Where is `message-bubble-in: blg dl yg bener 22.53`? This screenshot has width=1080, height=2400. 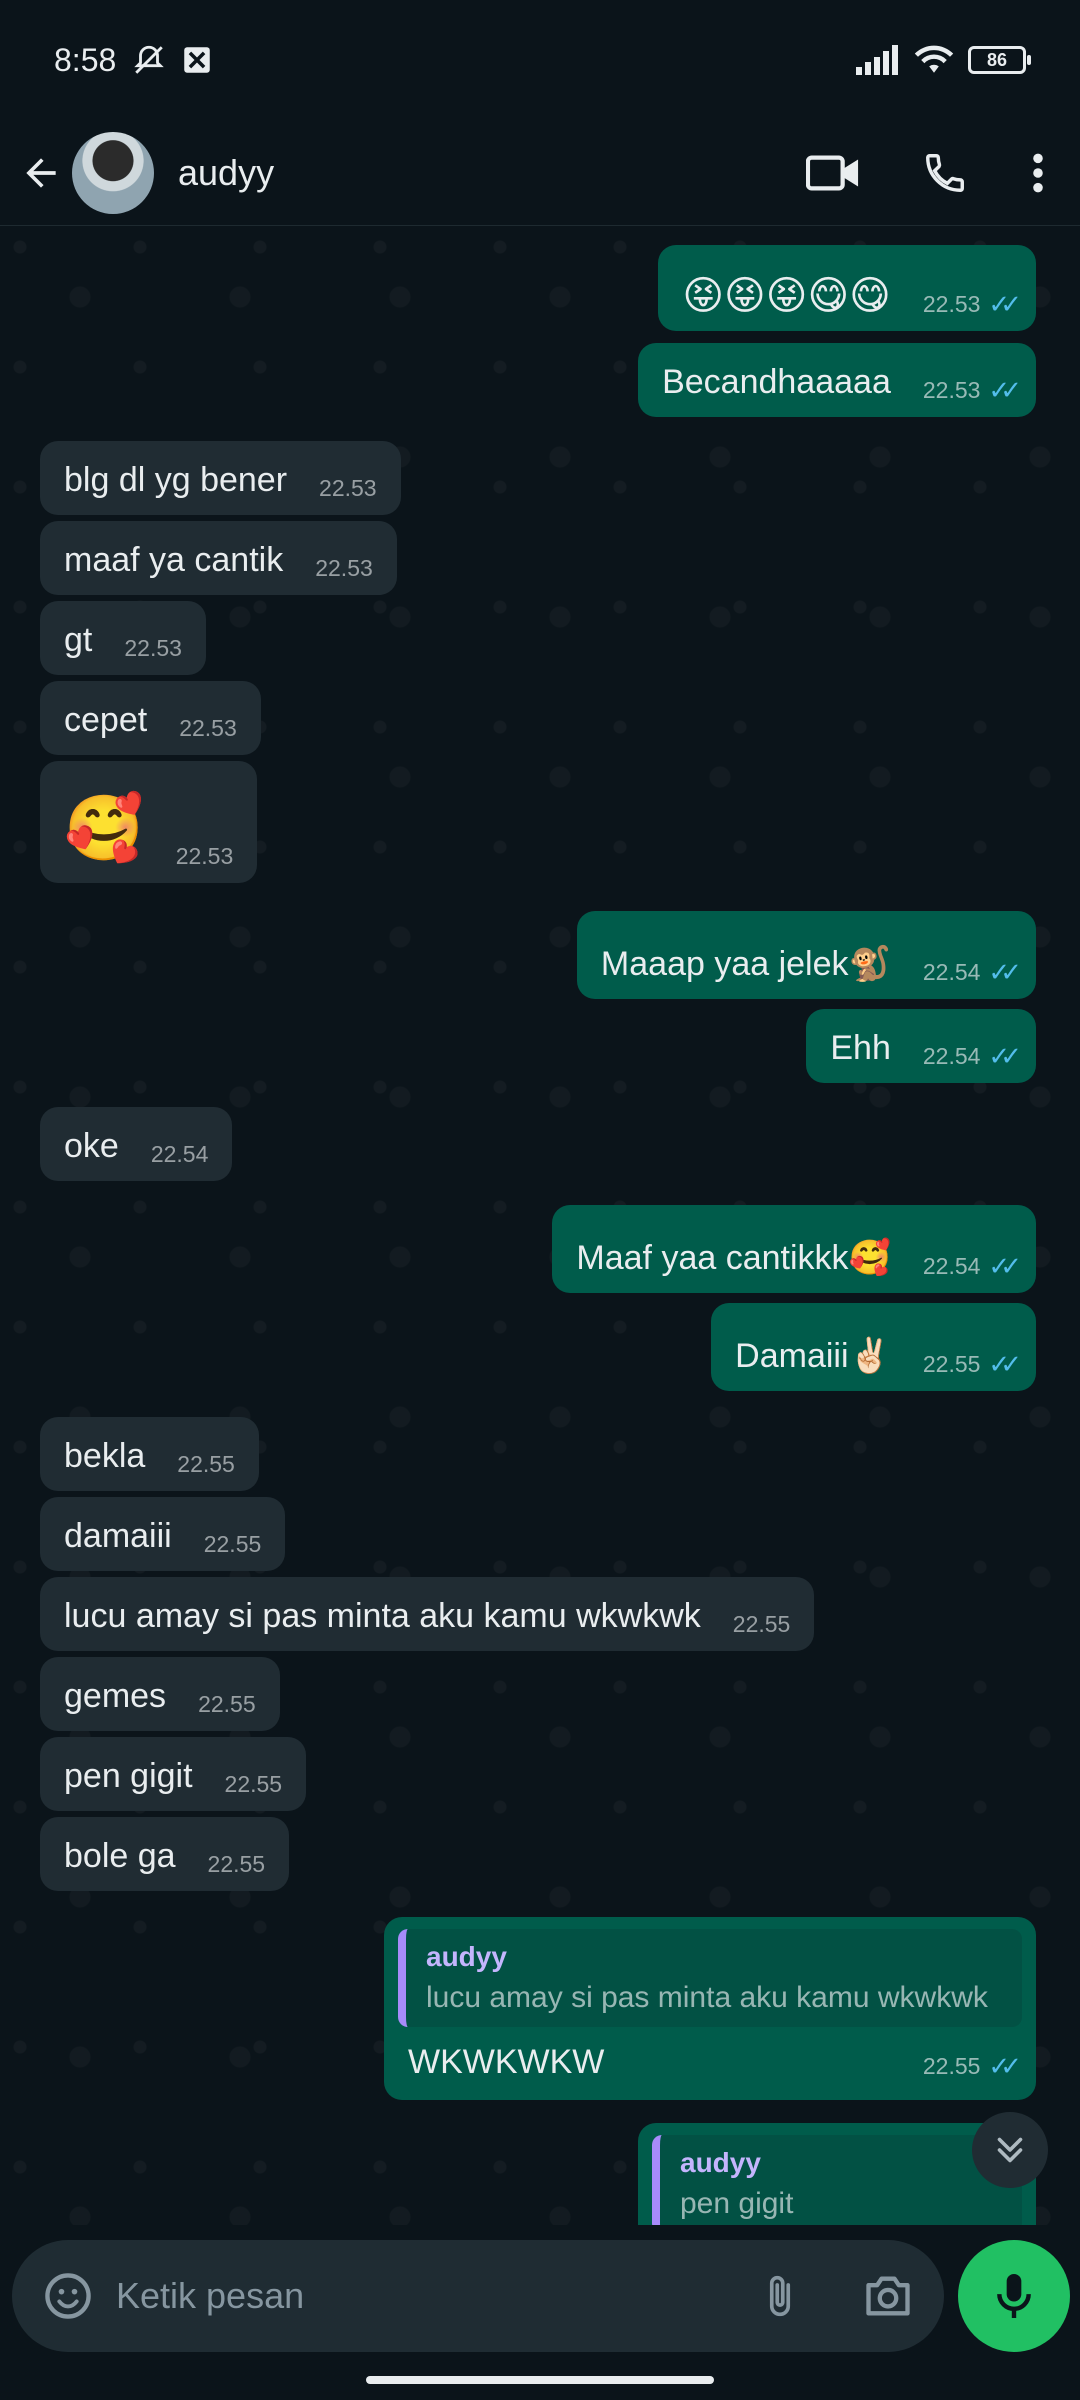 message-bubble-in: blg dl yg bener 22.53 is located at coordinates (220, 478).